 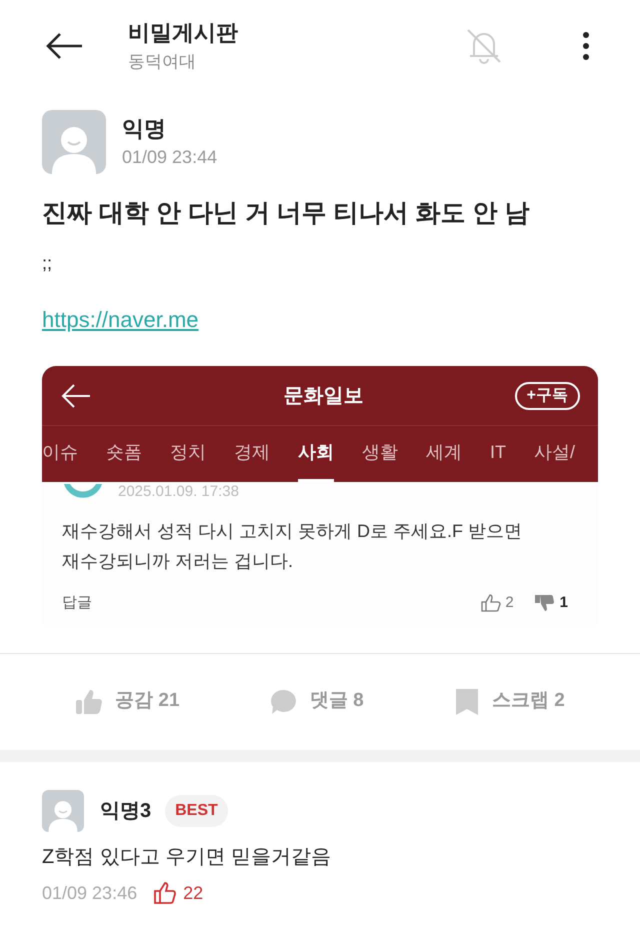 I want to click on more-icon, so click(x=586, y=46).